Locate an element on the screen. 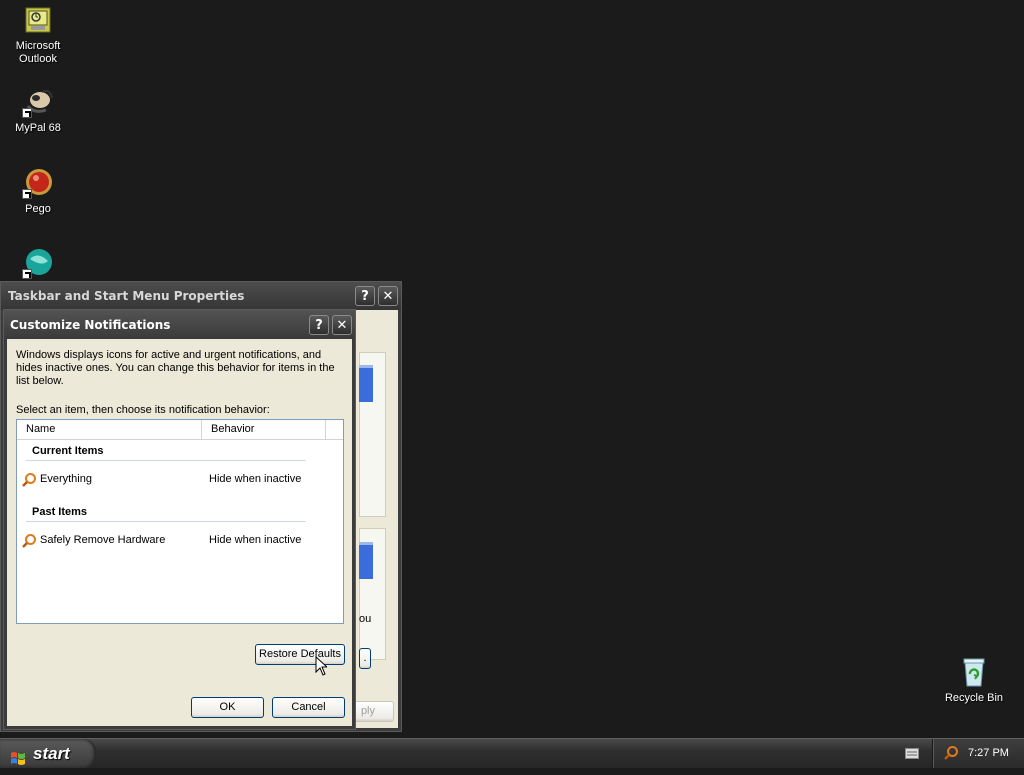 The height and width of the screenshot is (775, 1024). partial-text: ou is located at coordinates (365, 619).